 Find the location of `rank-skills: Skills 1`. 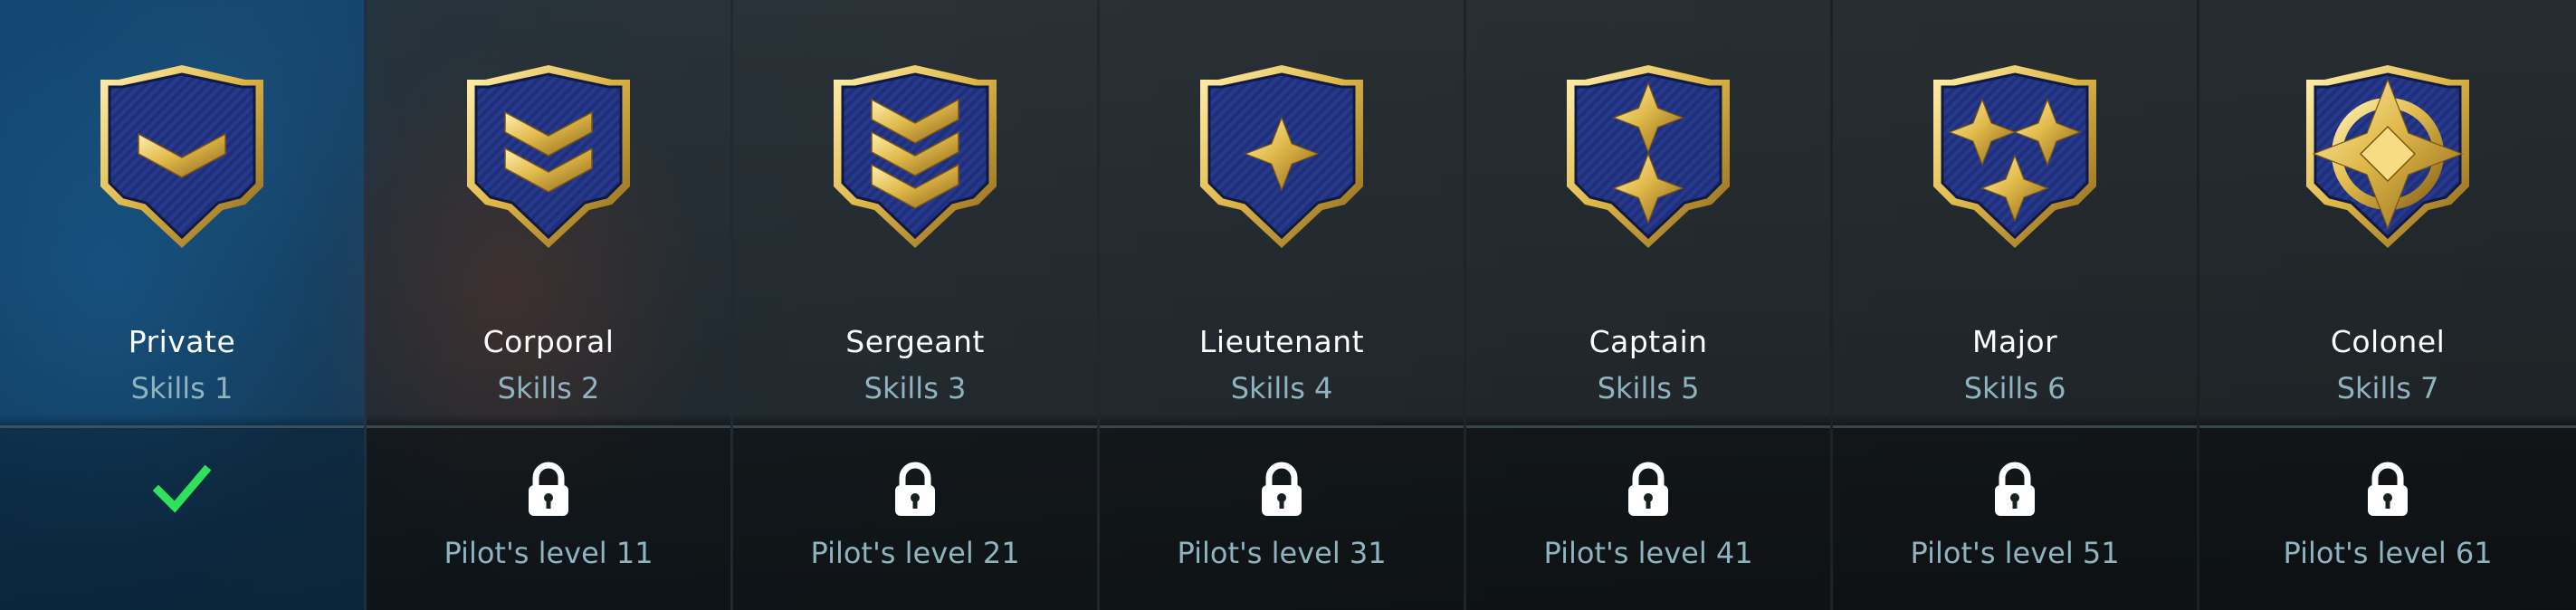

rank-skills: Skills 1 is located at coordinates (182, 388).